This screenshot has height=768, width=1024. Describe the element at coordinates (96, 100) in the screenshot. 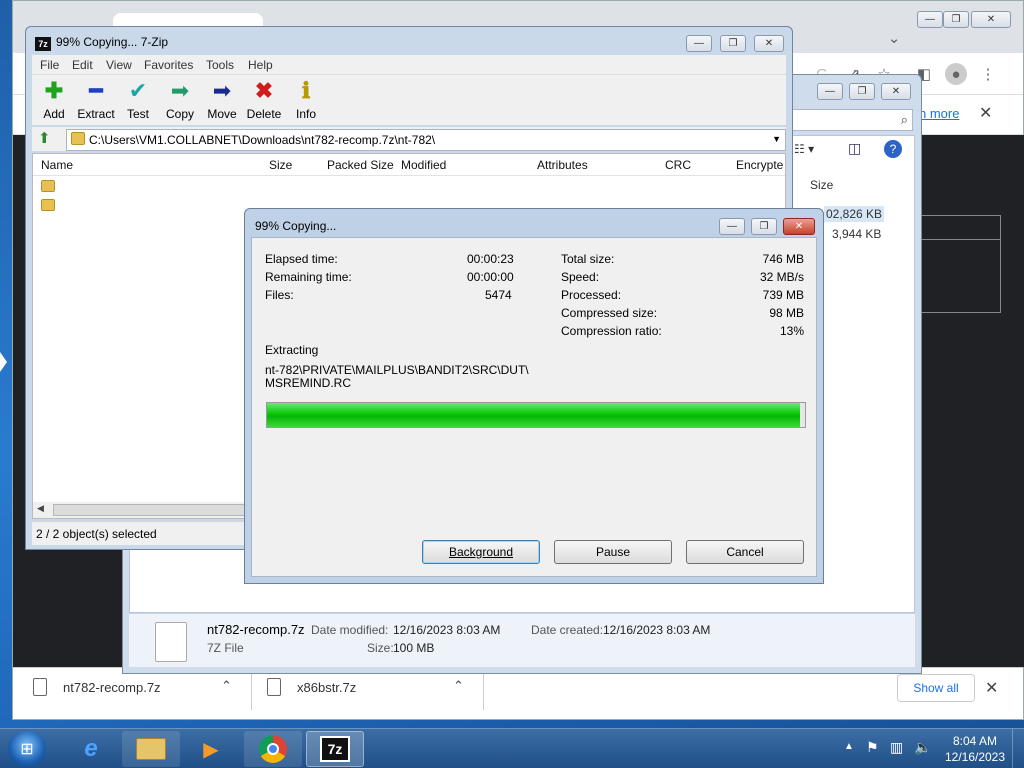

I see `extract-button: ━ Extract` at that location.